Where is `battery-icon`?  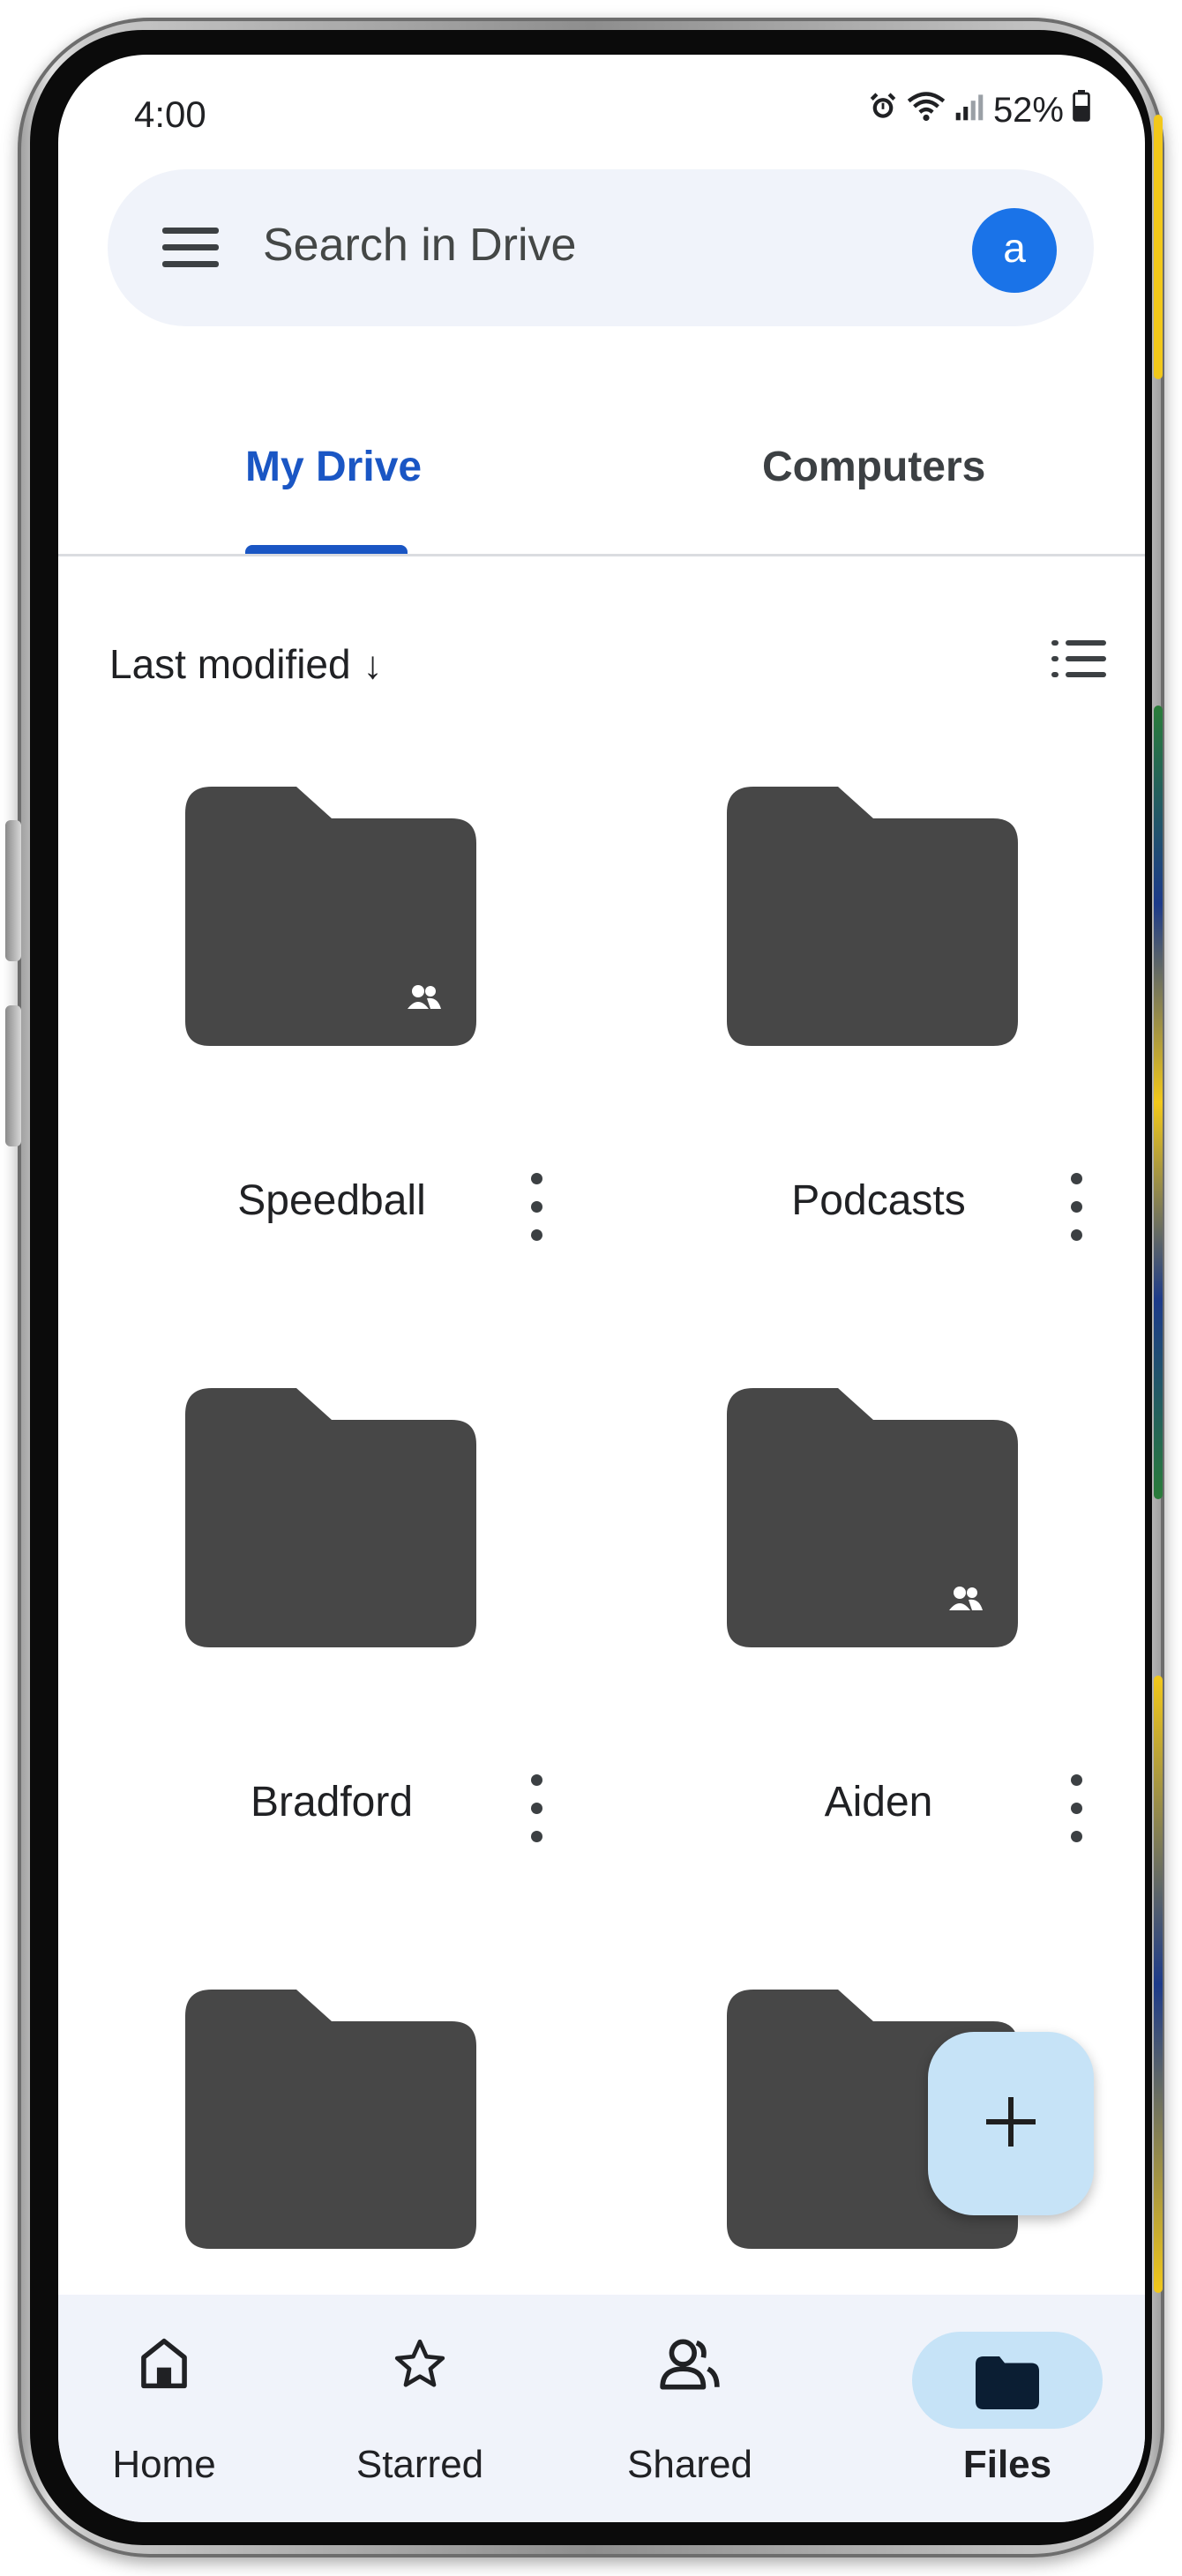 battery-icon is located at coordinates (1081, 110).